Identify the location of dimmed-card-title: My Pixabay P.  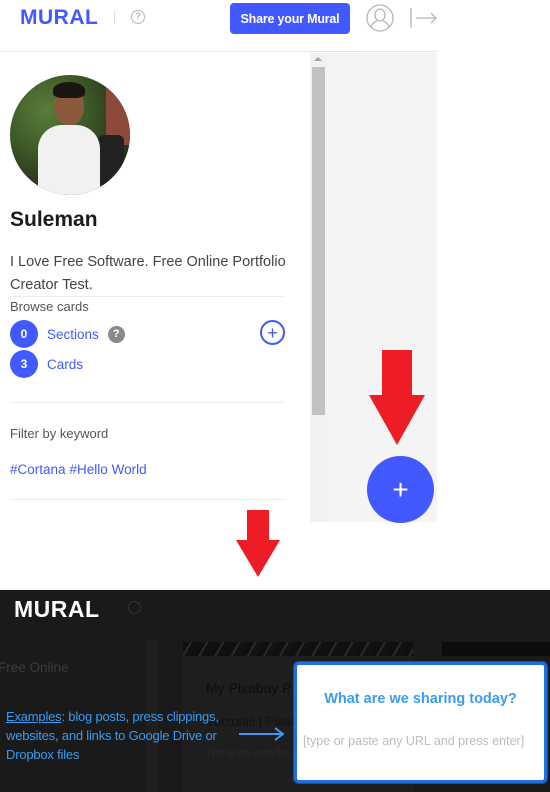
(249, 688).